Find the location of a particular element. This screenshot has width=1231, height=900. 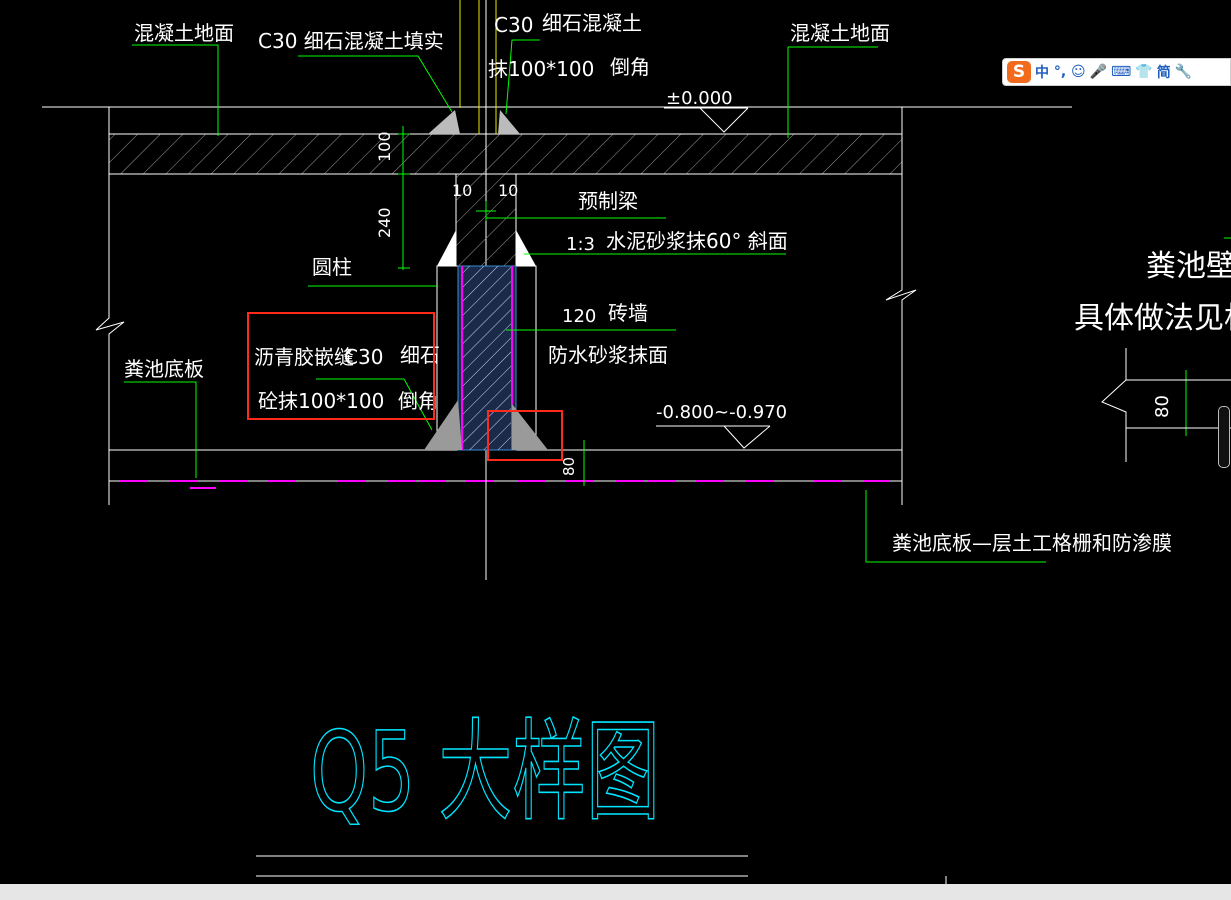

geogrid-membrane is located at coordinates (505, 484).